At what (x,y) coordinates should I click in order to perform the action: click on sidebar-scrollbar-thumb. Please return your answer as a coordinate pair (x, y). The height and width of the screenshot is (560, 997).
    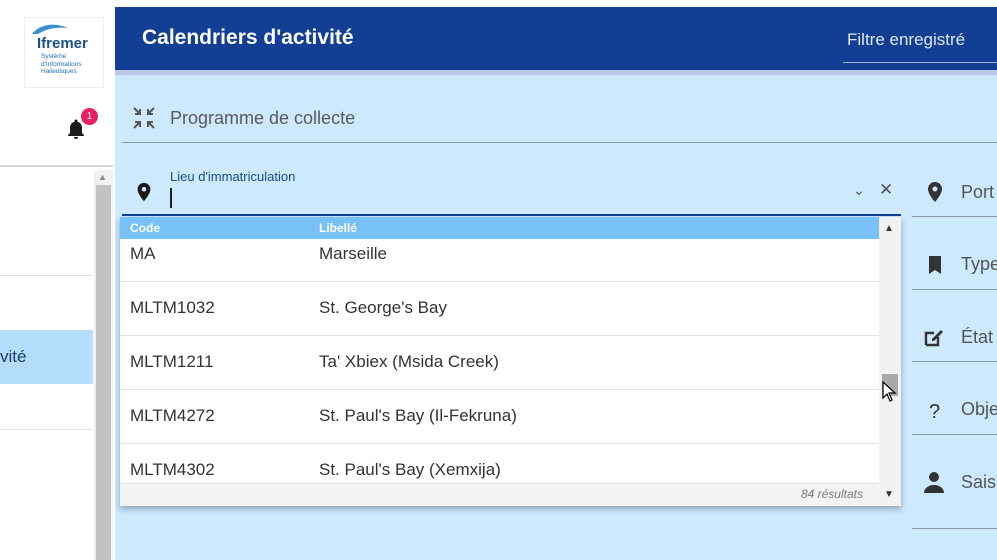
    Looking at the image, I should click on (103, 372).